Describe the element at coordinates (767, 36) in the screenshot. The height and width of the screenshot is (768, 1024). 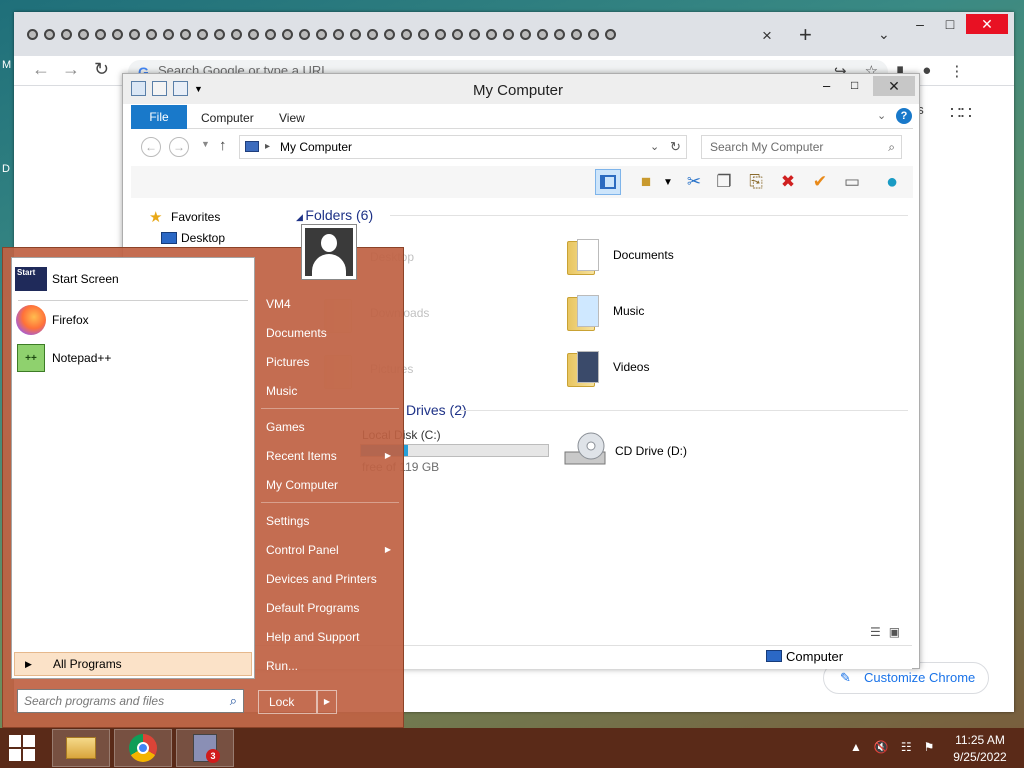
I see `close-tab-icon: ×` at that location.